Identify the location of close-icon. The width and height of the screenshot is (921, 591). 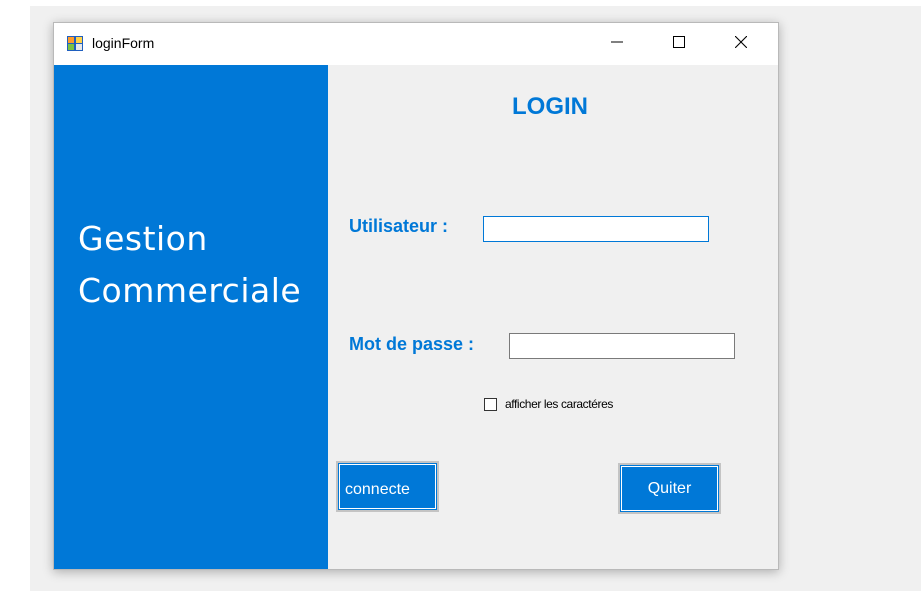
(741, 44).